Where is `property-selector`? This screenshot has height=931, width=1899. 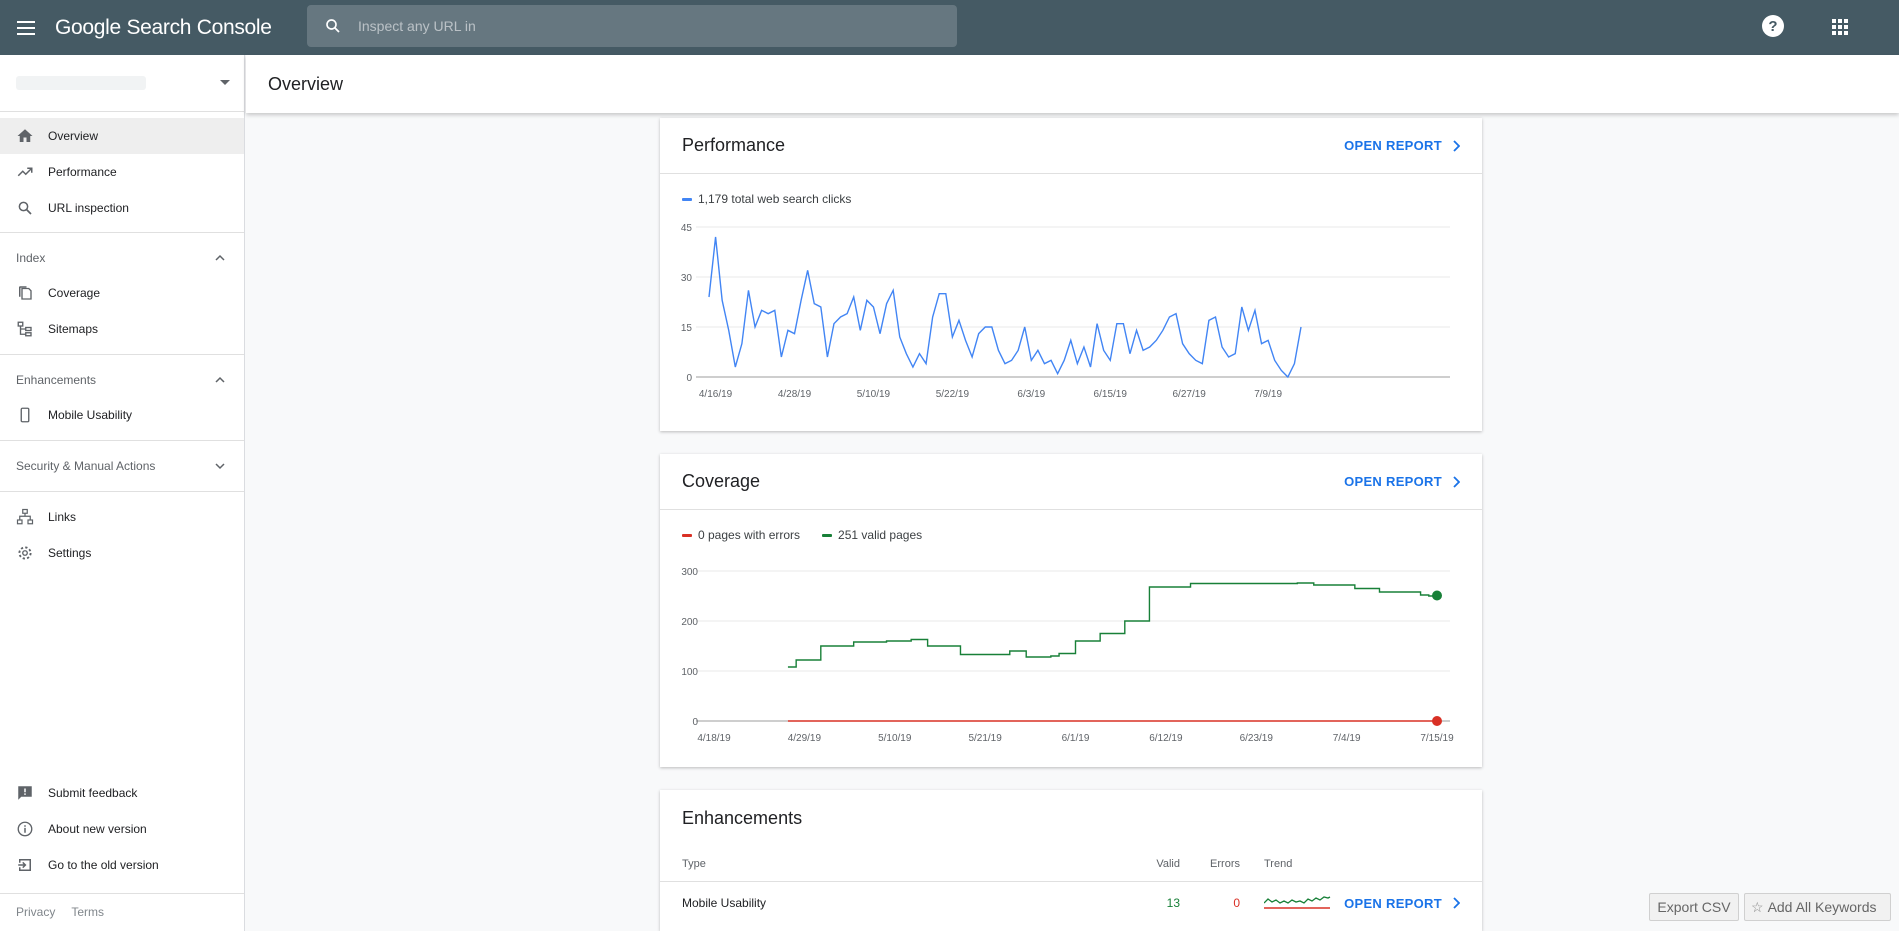 property-selector is located at coordinates (122, 83).